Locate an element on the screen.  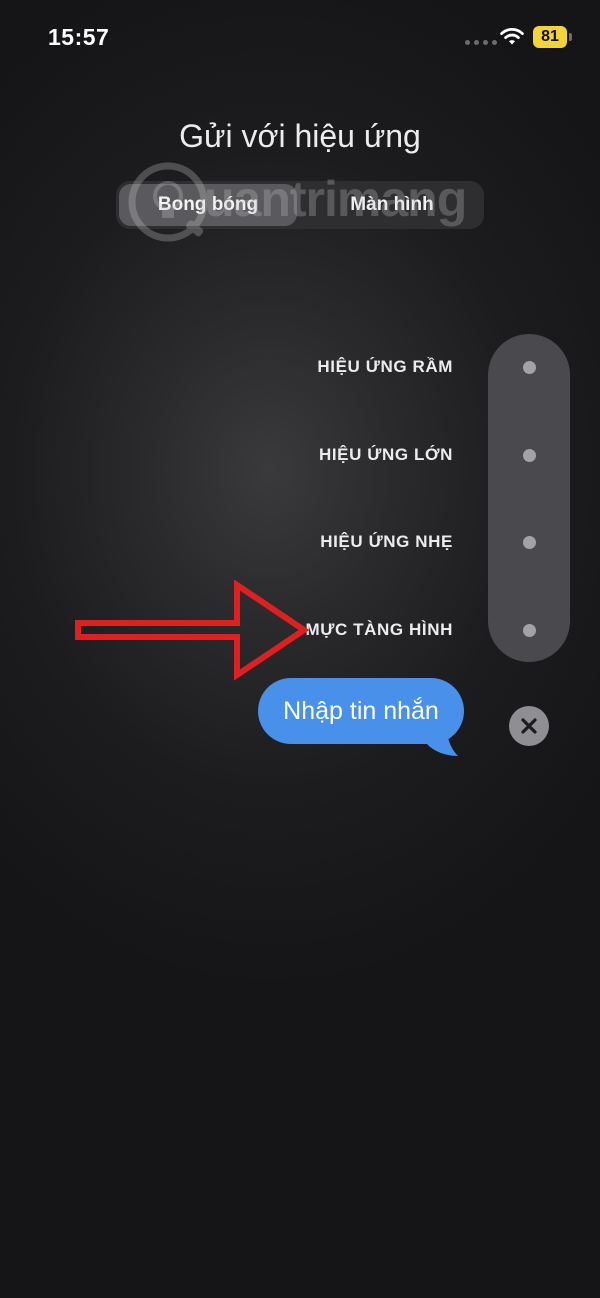
effect-dot-loud is located at coordinates (529, 455).